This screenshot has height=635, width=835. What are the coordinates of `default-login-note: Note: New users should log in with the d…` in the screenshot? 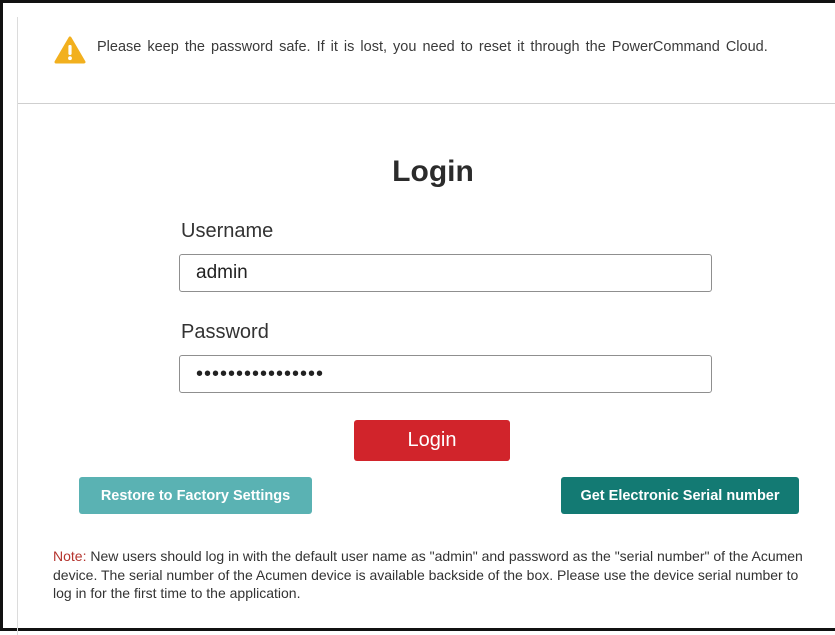 It's located at (435, 575).